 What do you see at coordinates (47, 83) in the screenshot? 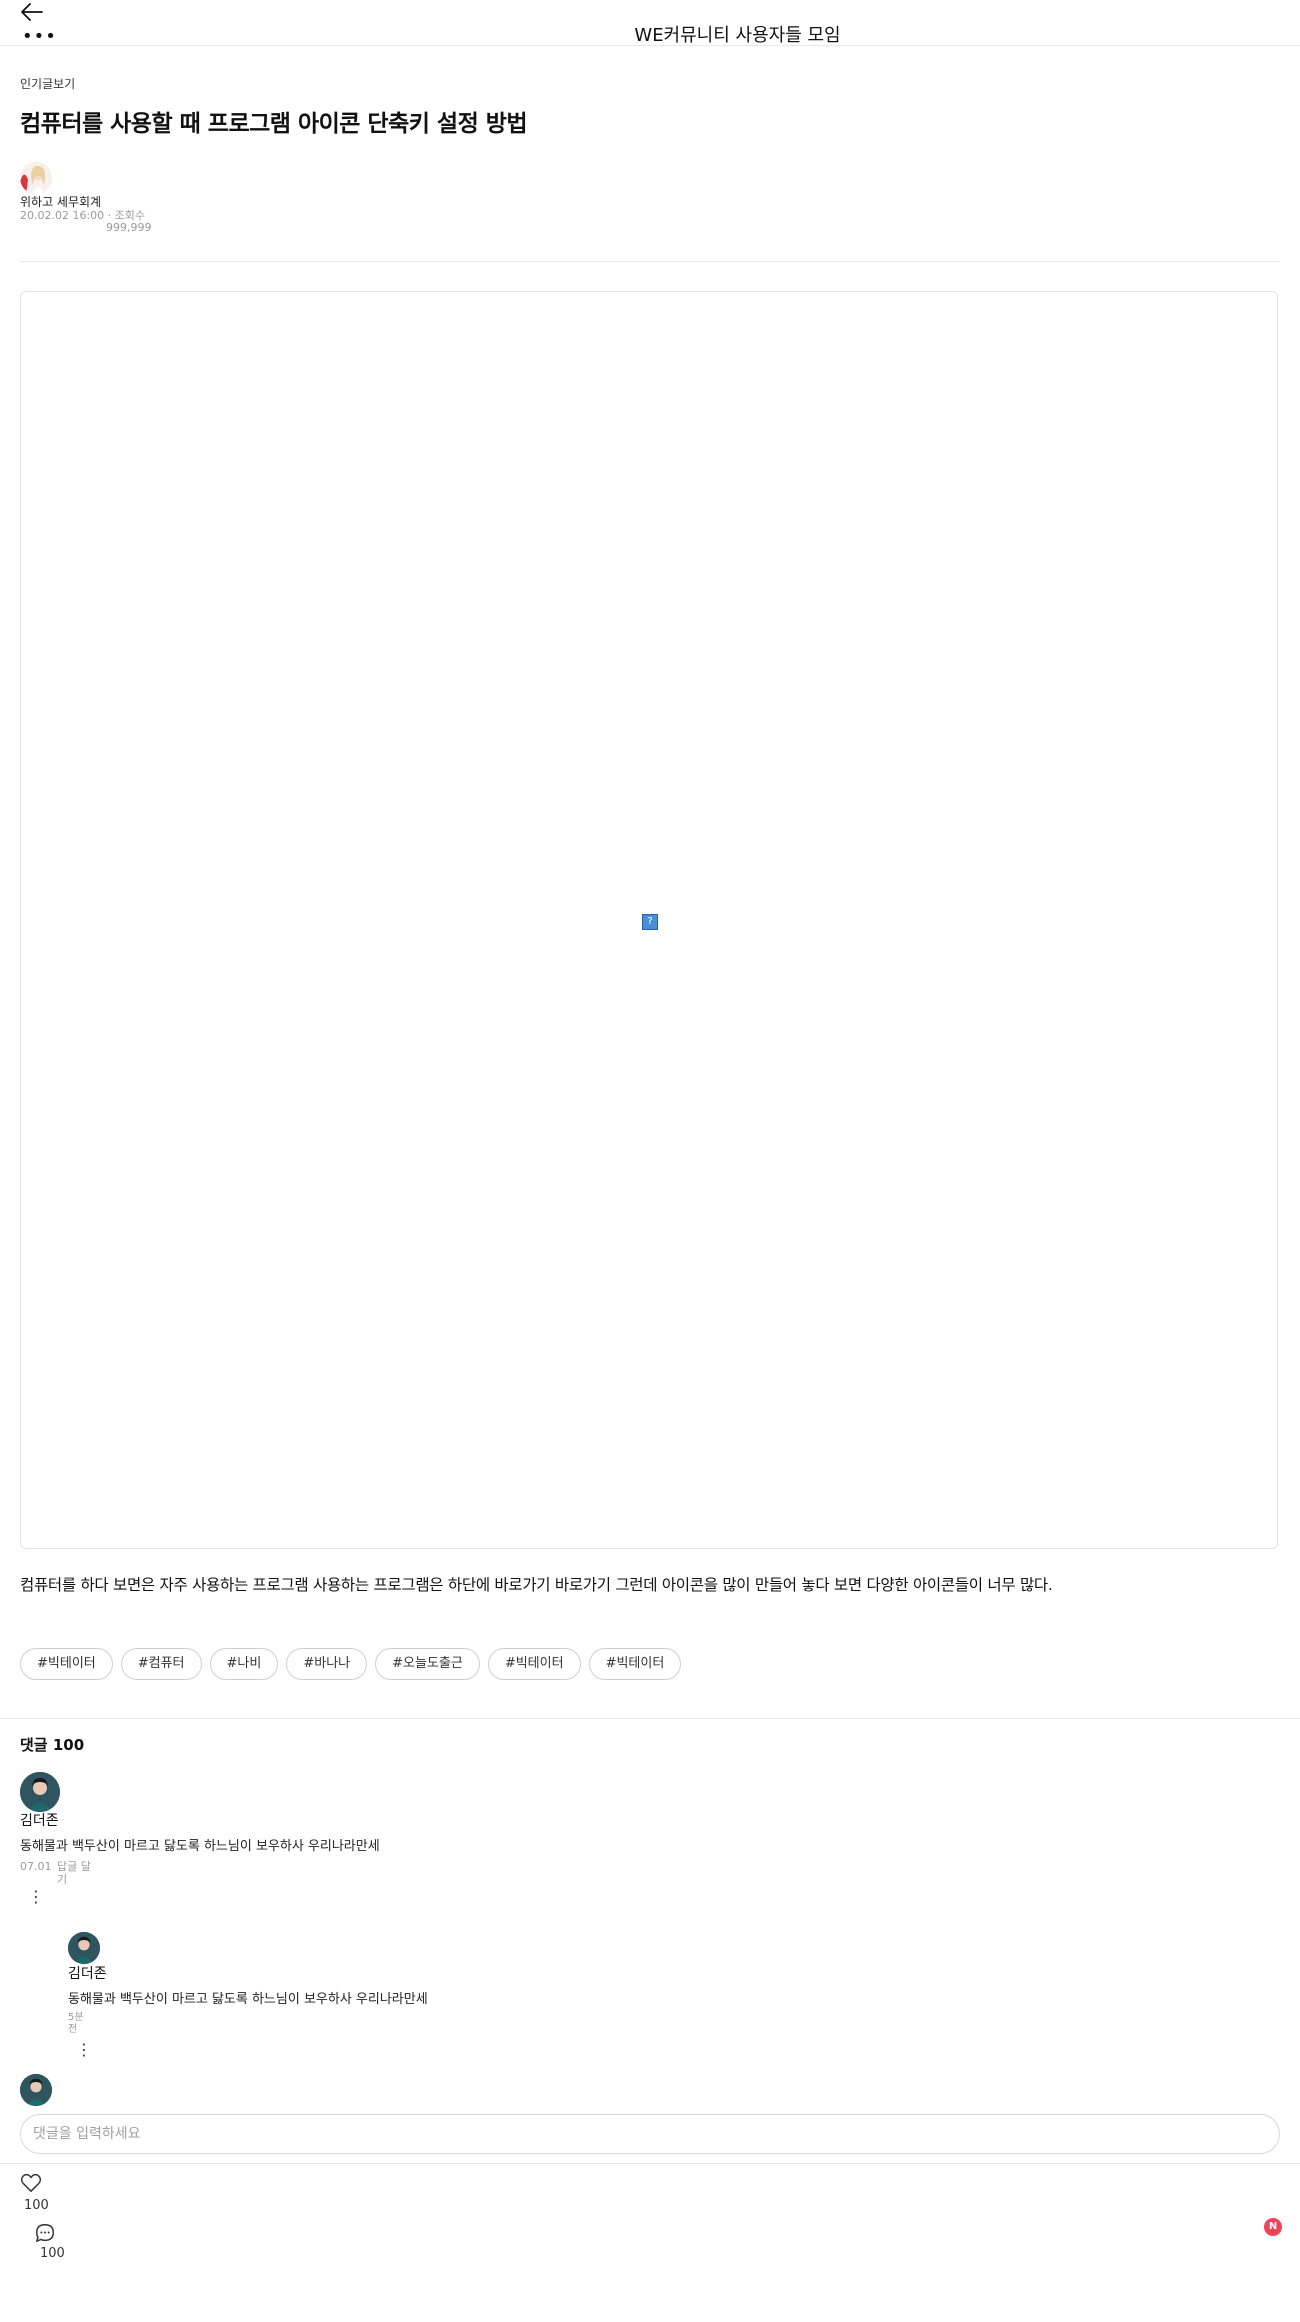
I see `category-link: 인기글보기` at bounding box center [47, 83].